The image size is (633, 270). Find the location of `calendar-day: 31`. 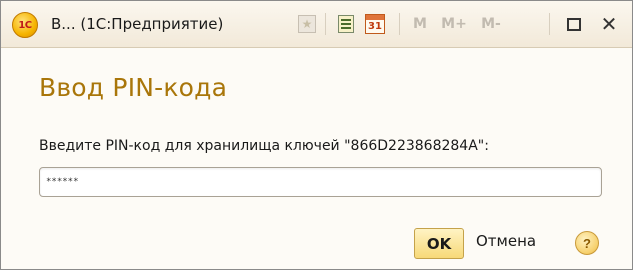

calendar-day: 31 is located at coordinates (375, 26).